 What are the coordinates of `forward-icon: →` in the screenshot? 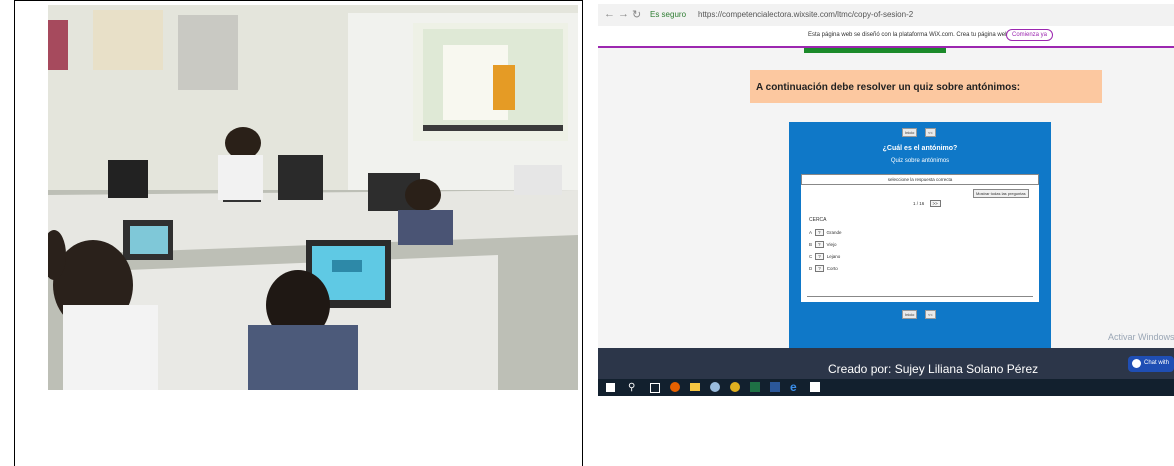 It's located at (623, 14).